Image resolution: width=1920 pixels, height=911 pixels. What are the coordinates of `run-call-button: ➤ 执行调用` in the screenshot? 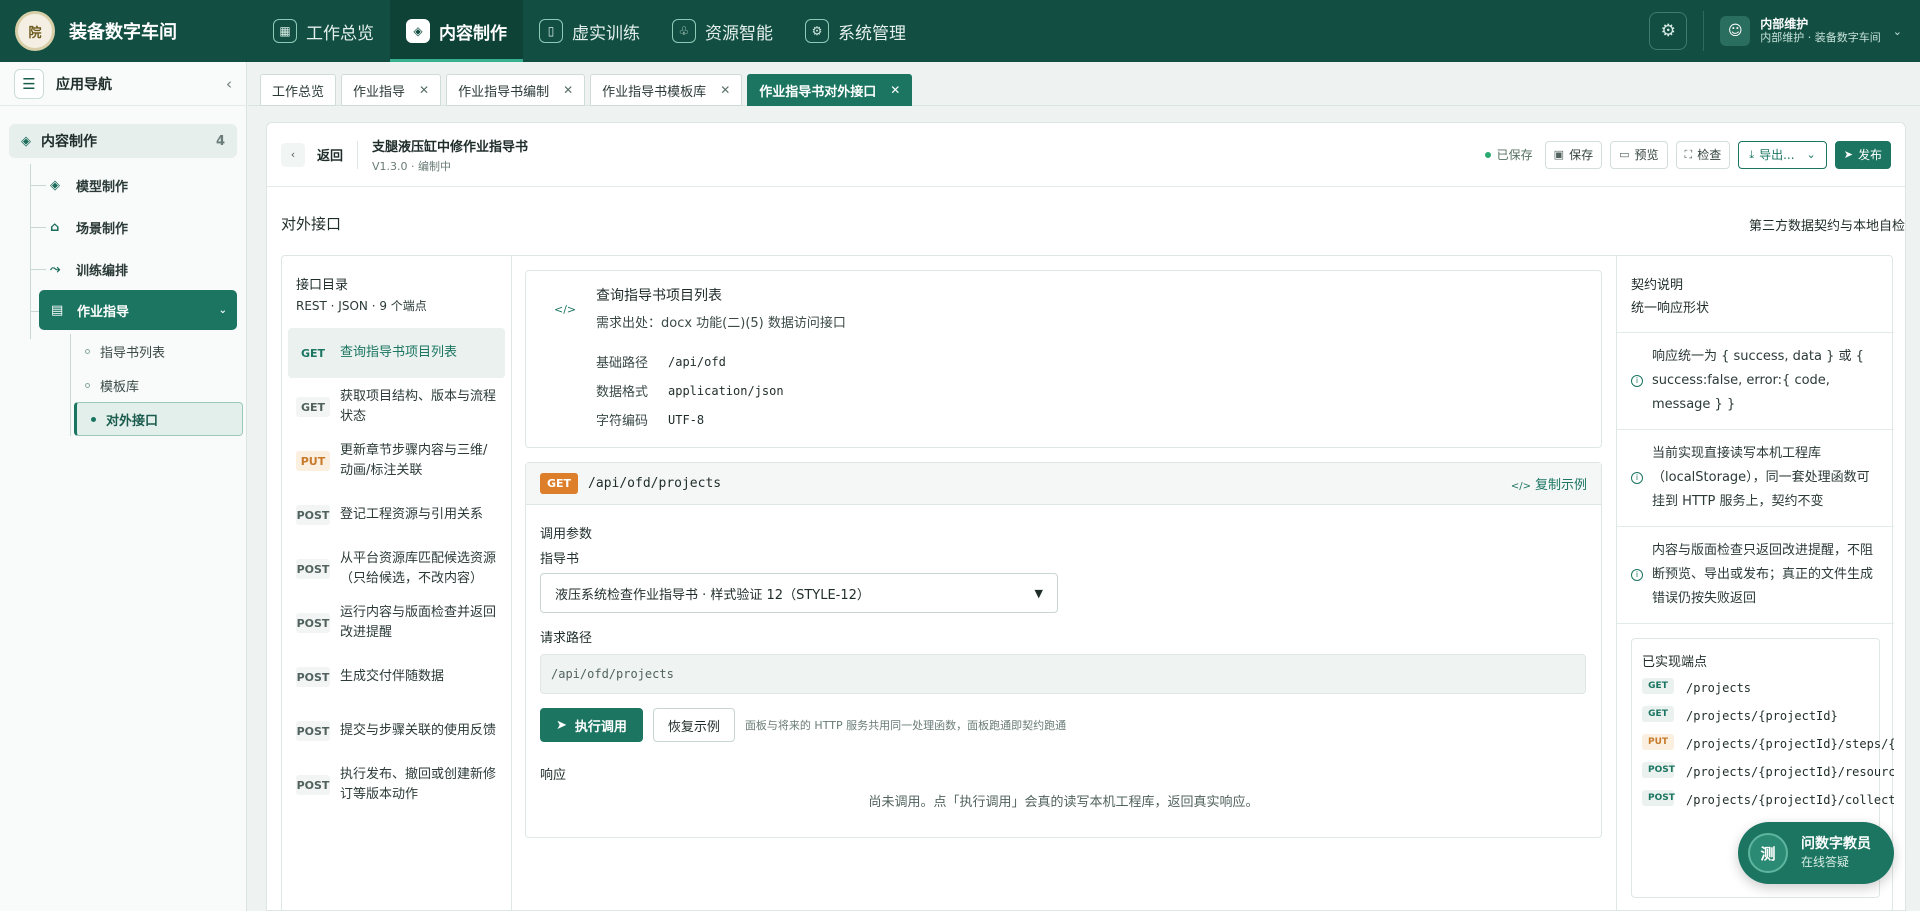 It's located at (591, 725).